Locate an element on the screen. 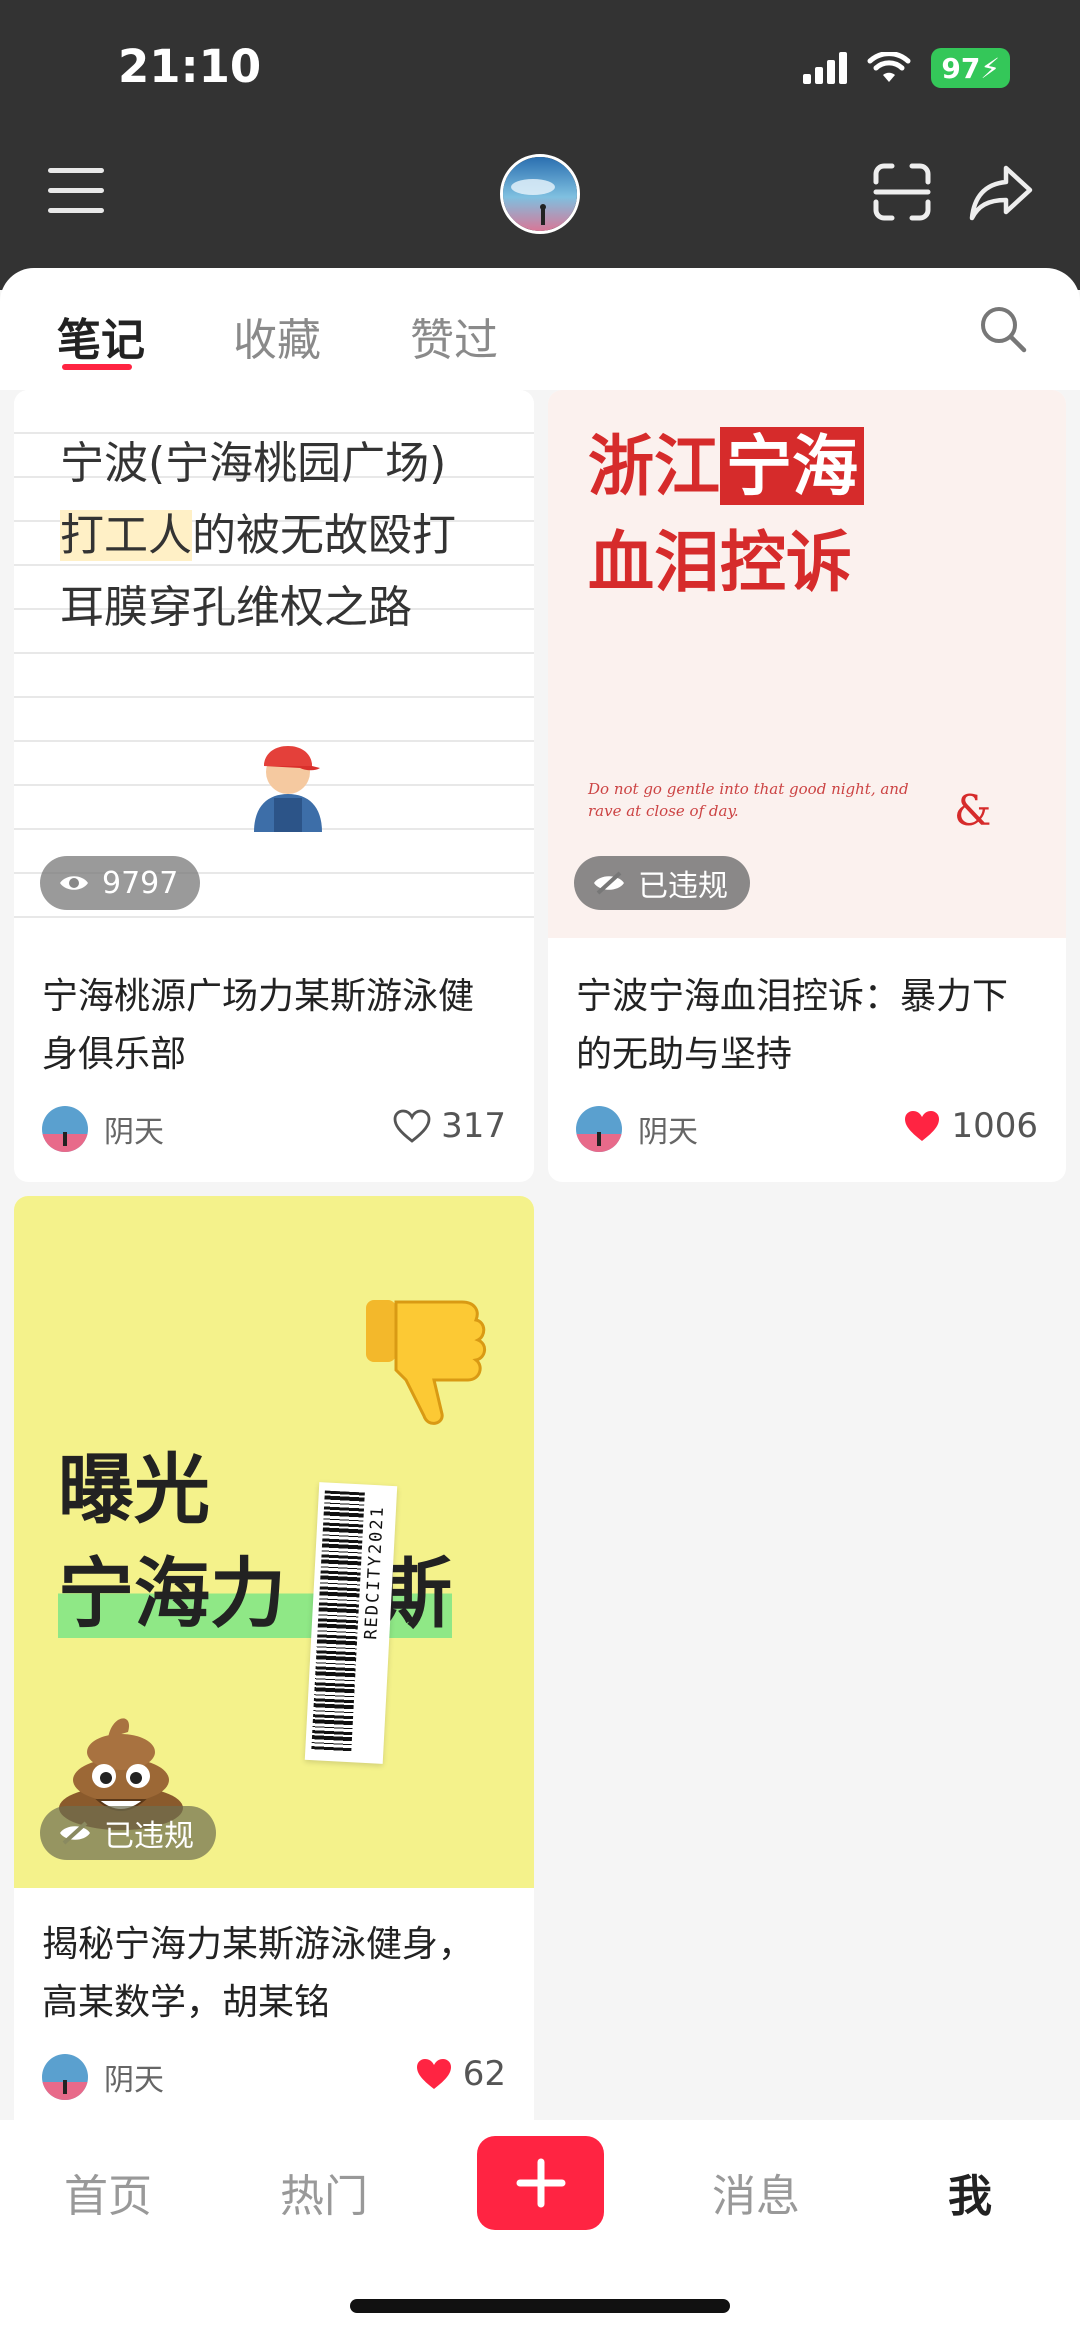  badge-label: 9797 is located at coordinates (140, 883).